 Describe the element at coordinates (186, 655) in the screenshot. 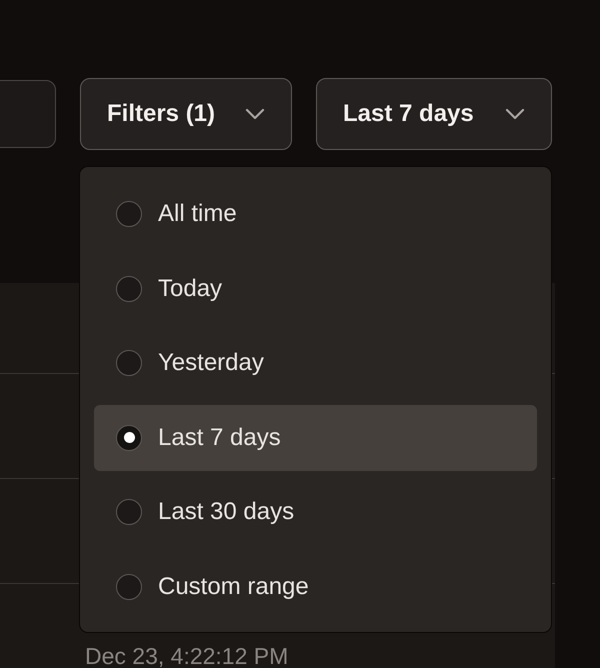

I see `date-cell: Dec 23, 4:22:12 PM` at that location.